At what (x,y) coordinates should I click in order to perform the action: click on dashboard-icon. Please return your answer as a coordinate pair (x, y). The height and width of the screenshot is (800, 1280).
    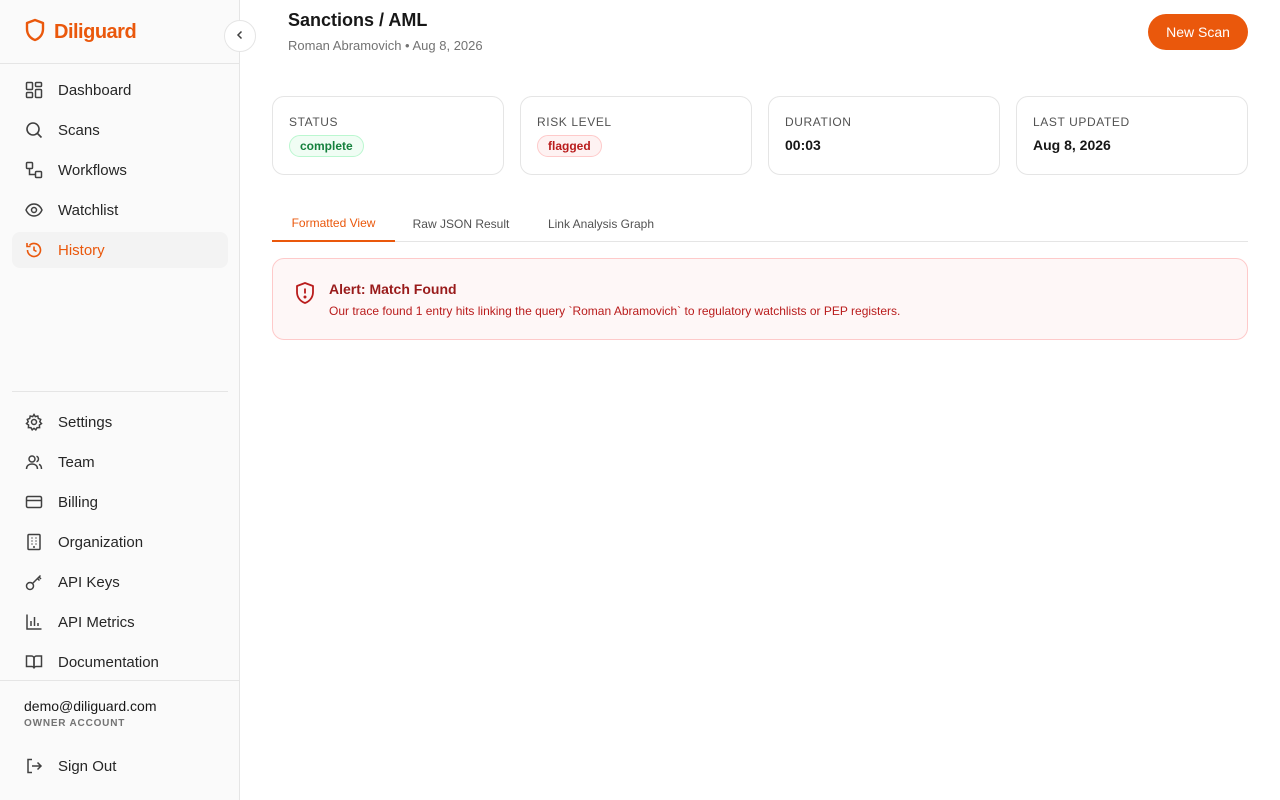
    Looking at the image, I should click on (34, 90).